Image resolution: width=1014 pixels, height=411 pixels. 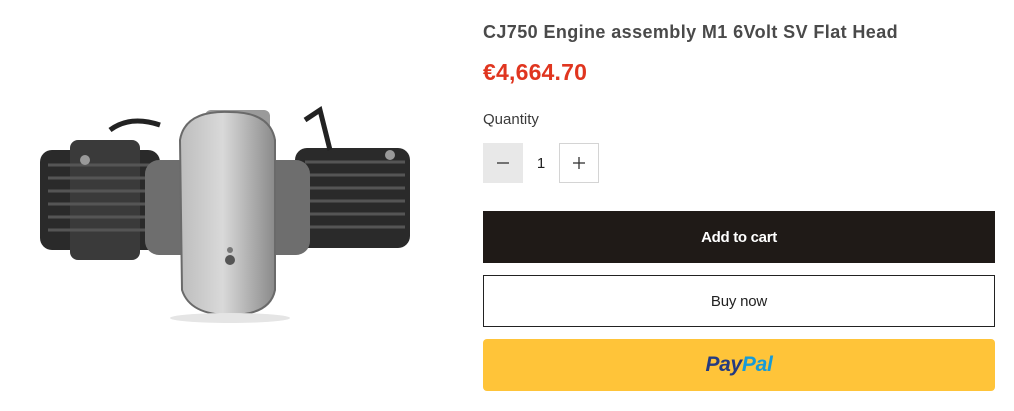 What do you see at coordinates (757, 364) in the screenshot?
I see `paypal-logo-pal: Pal` at bounding box center [757, 364].